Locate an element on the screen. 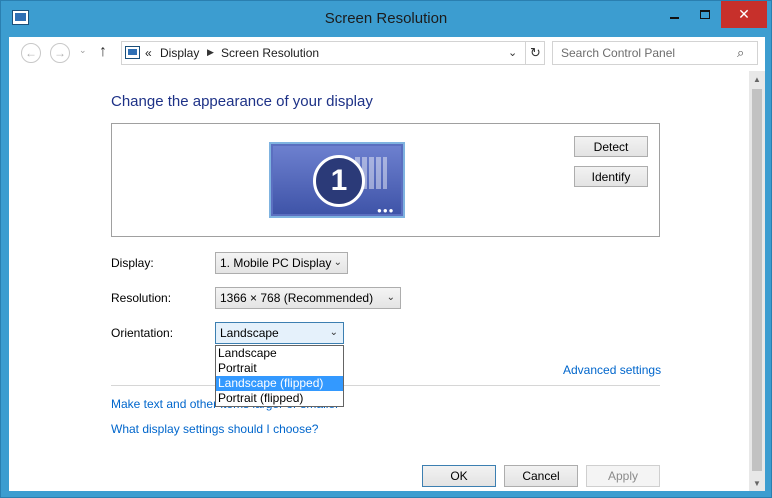 This screenshot has height=498, width=772. help-link: What display settings should I choose? is located at coordinates (214, 429).